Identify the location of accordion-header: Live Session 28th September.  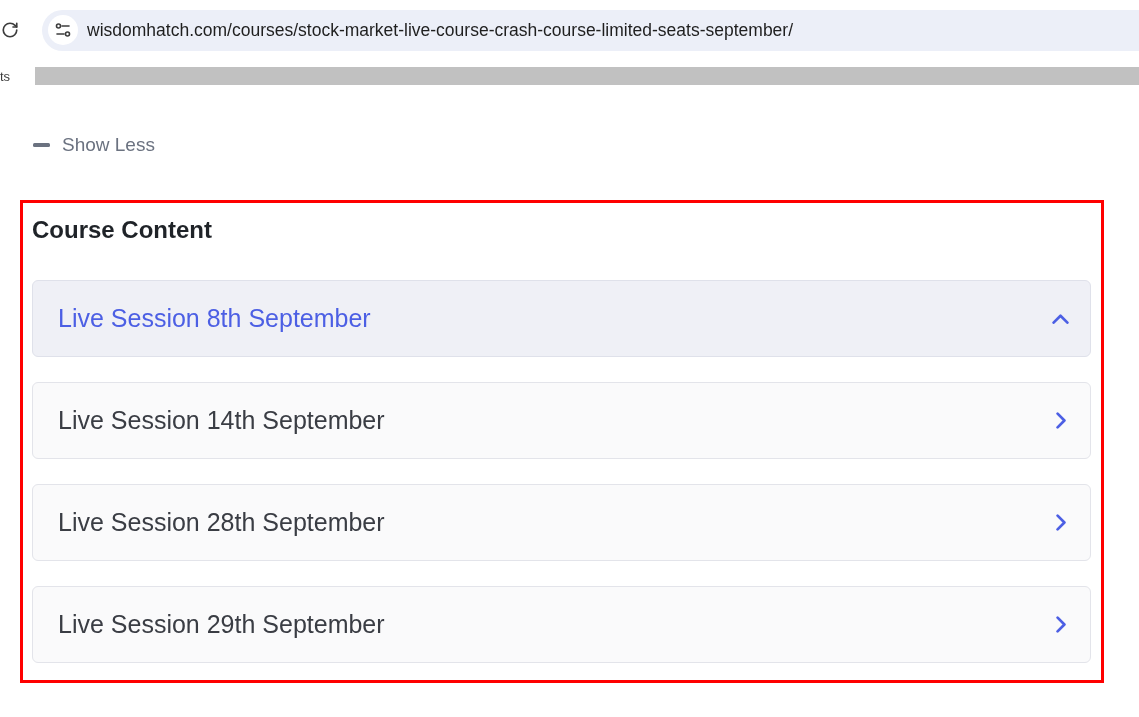
(561, 522).